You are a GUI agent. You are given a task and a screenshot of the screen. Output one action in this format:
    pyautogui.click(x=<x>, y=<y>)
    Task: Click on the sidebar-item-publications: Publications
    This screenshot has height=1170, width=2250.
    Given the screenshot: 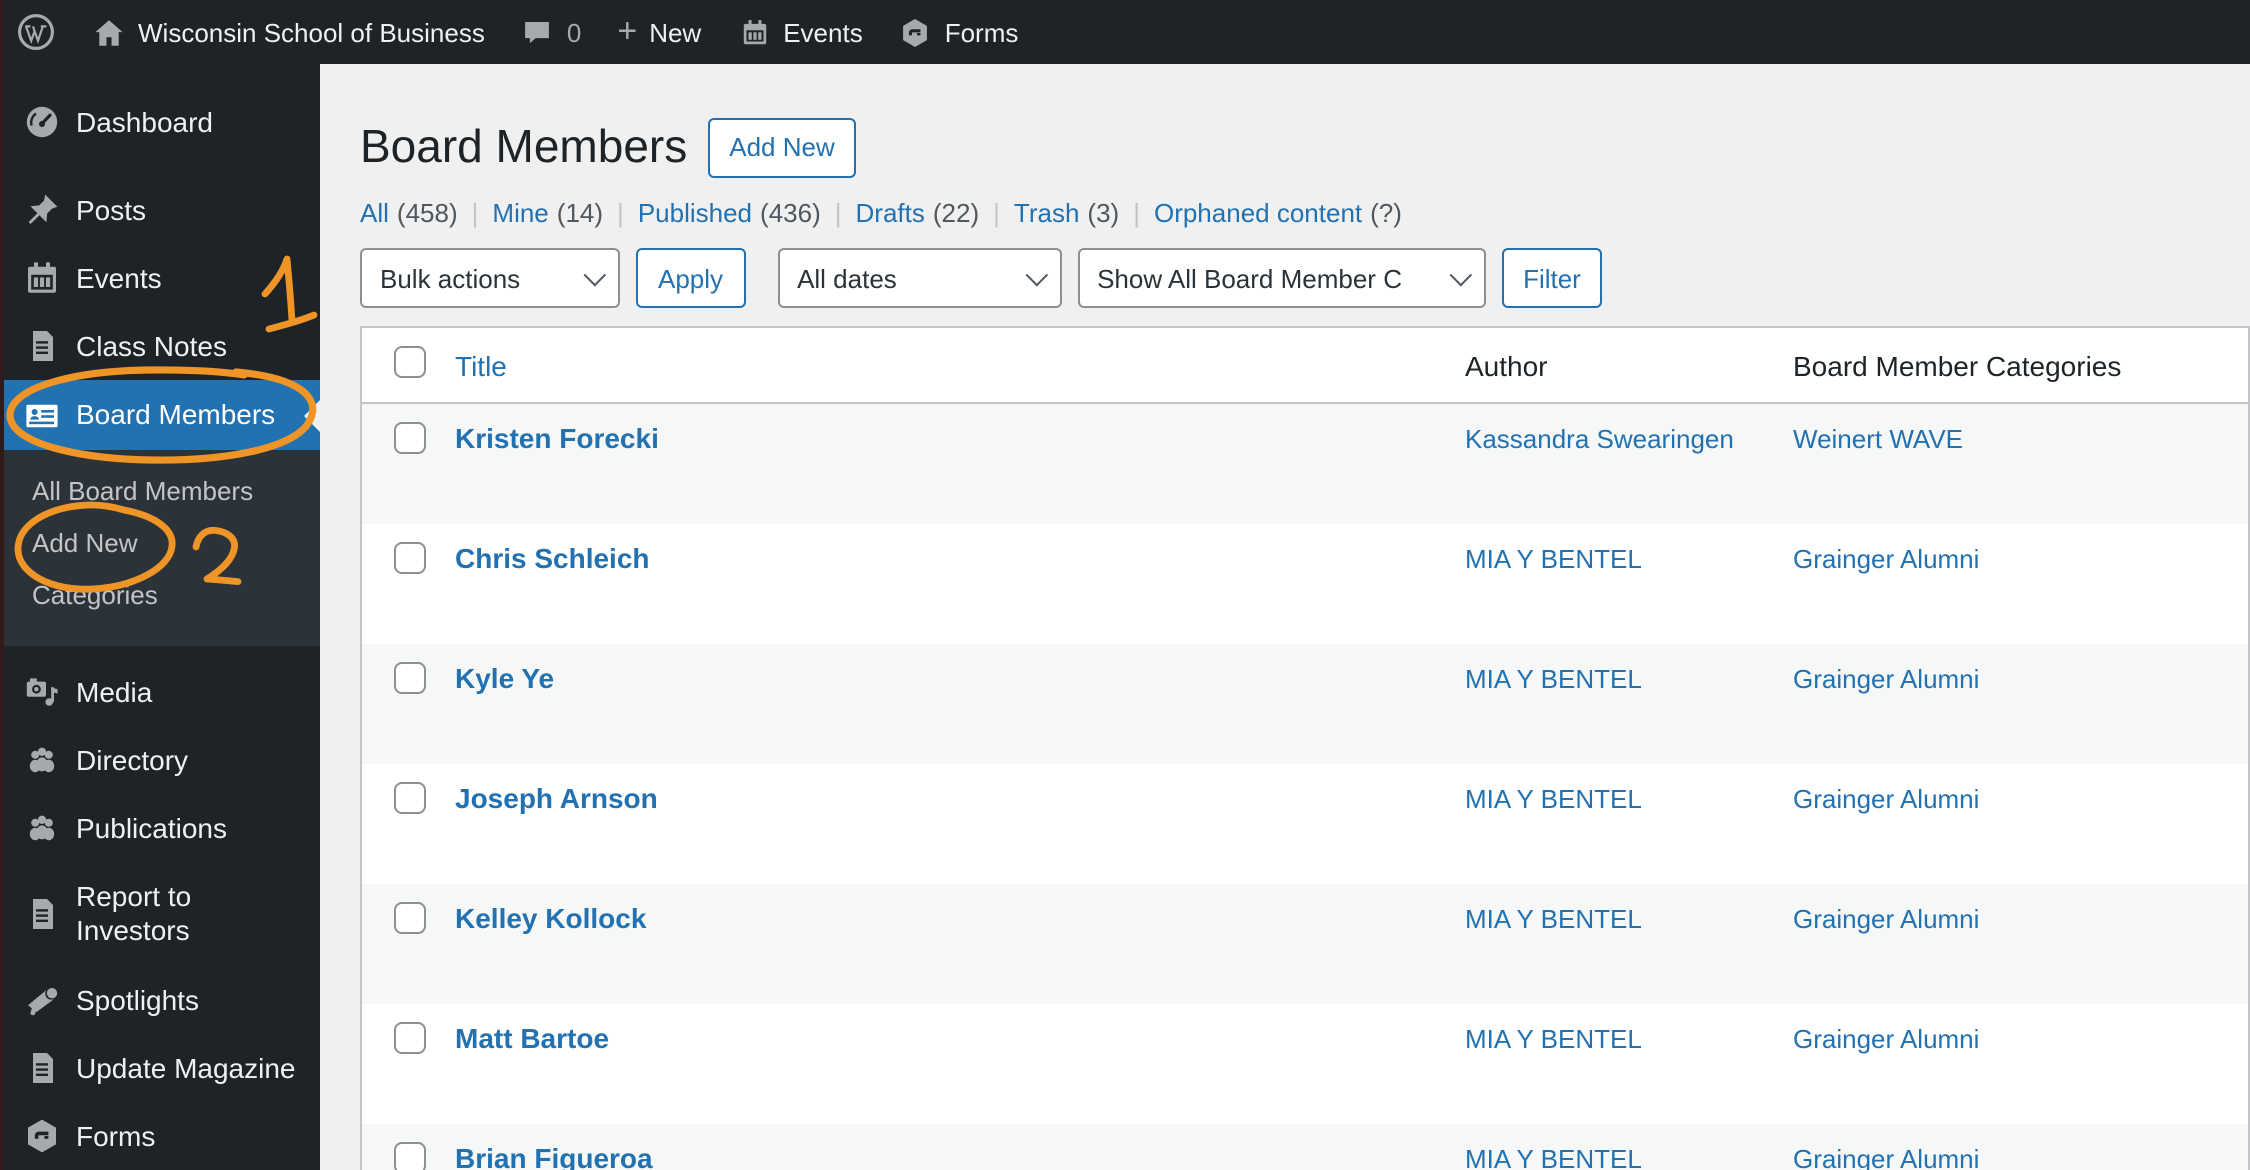 What is the action you would take?
    pyautogui.click(x=160, y=828)
    